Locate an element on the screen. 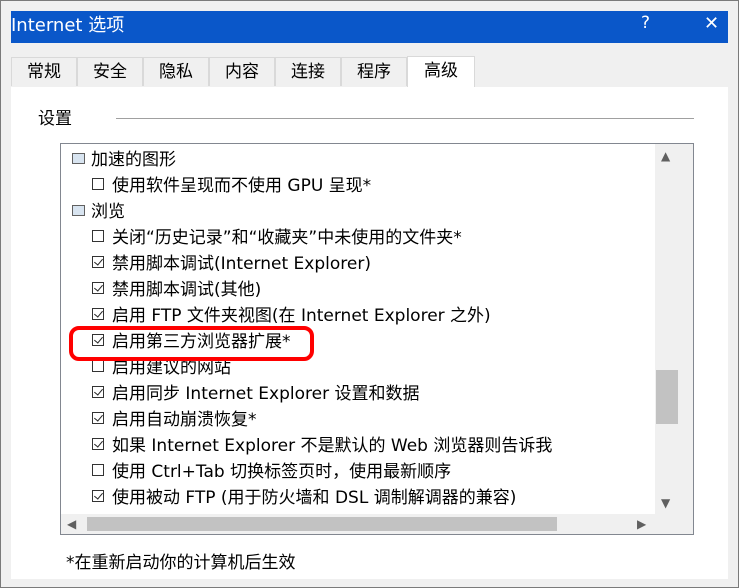 The image size is (739, 588). setting-label: 关闭“历史记录”和“收藏夹”中未使用的文件夹* is located at coordinates (287, 238).